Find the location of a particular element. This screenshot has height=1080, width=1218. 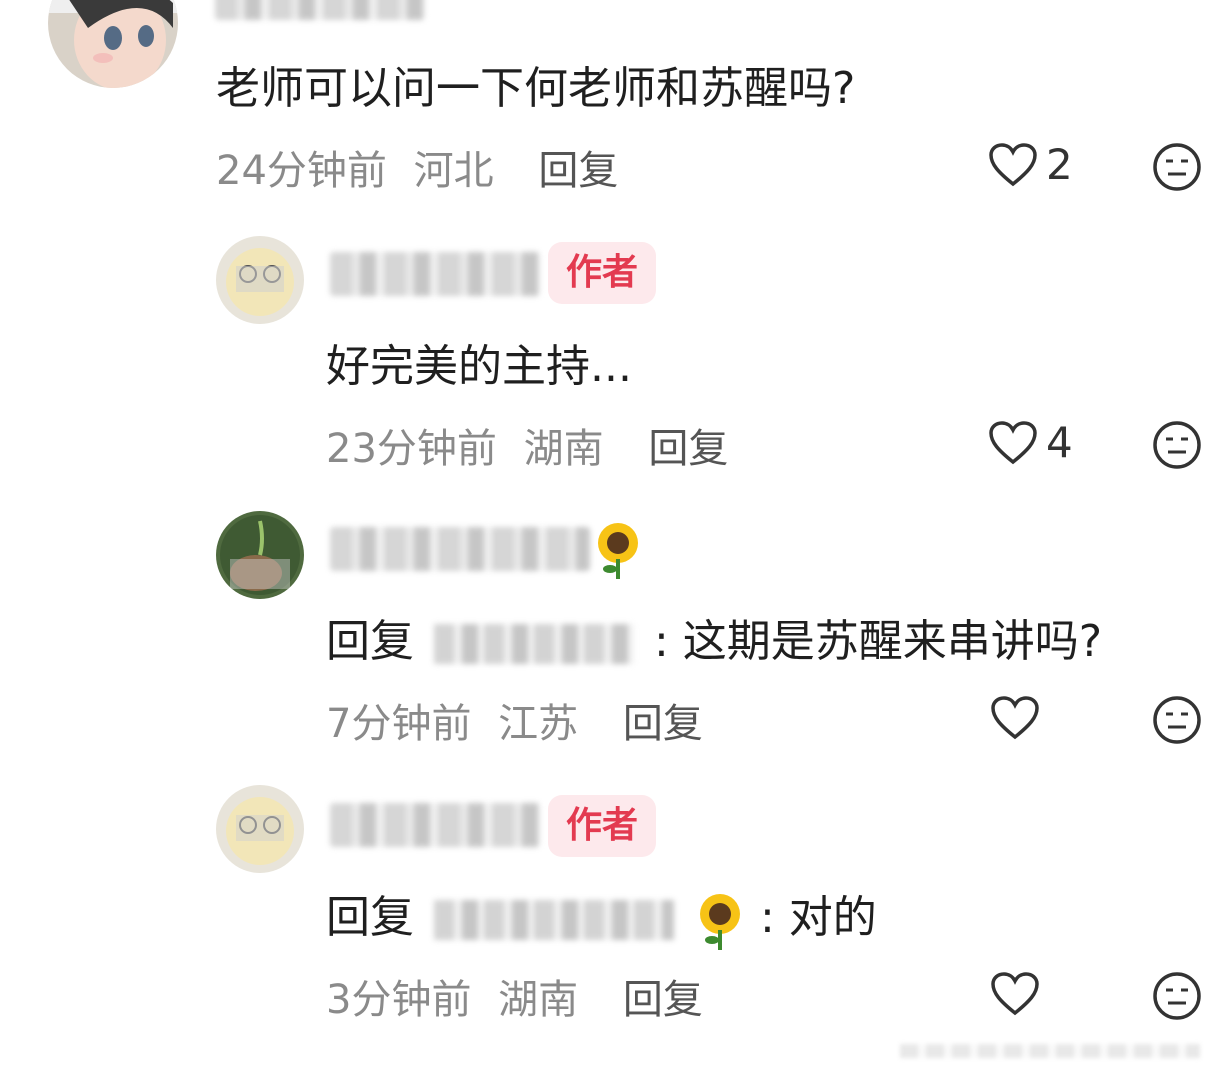

reply-text: : 对的 is located at coordinates (818, 917).